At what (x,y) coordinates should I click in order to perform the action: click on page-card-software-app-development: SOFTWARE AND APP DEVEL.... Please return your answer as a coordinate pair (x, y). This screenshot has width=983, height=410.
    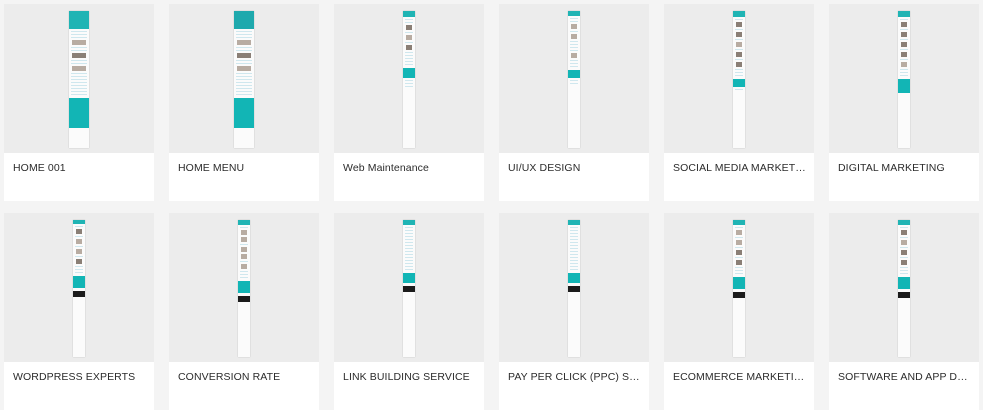
    Looking at the image, I should click on (904, 311).